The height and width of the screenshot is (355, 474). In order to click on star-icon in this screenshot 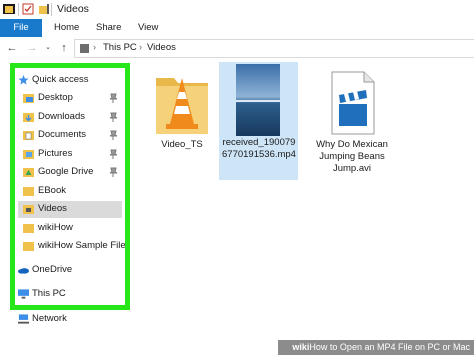, I will do `click(23, 80)`.